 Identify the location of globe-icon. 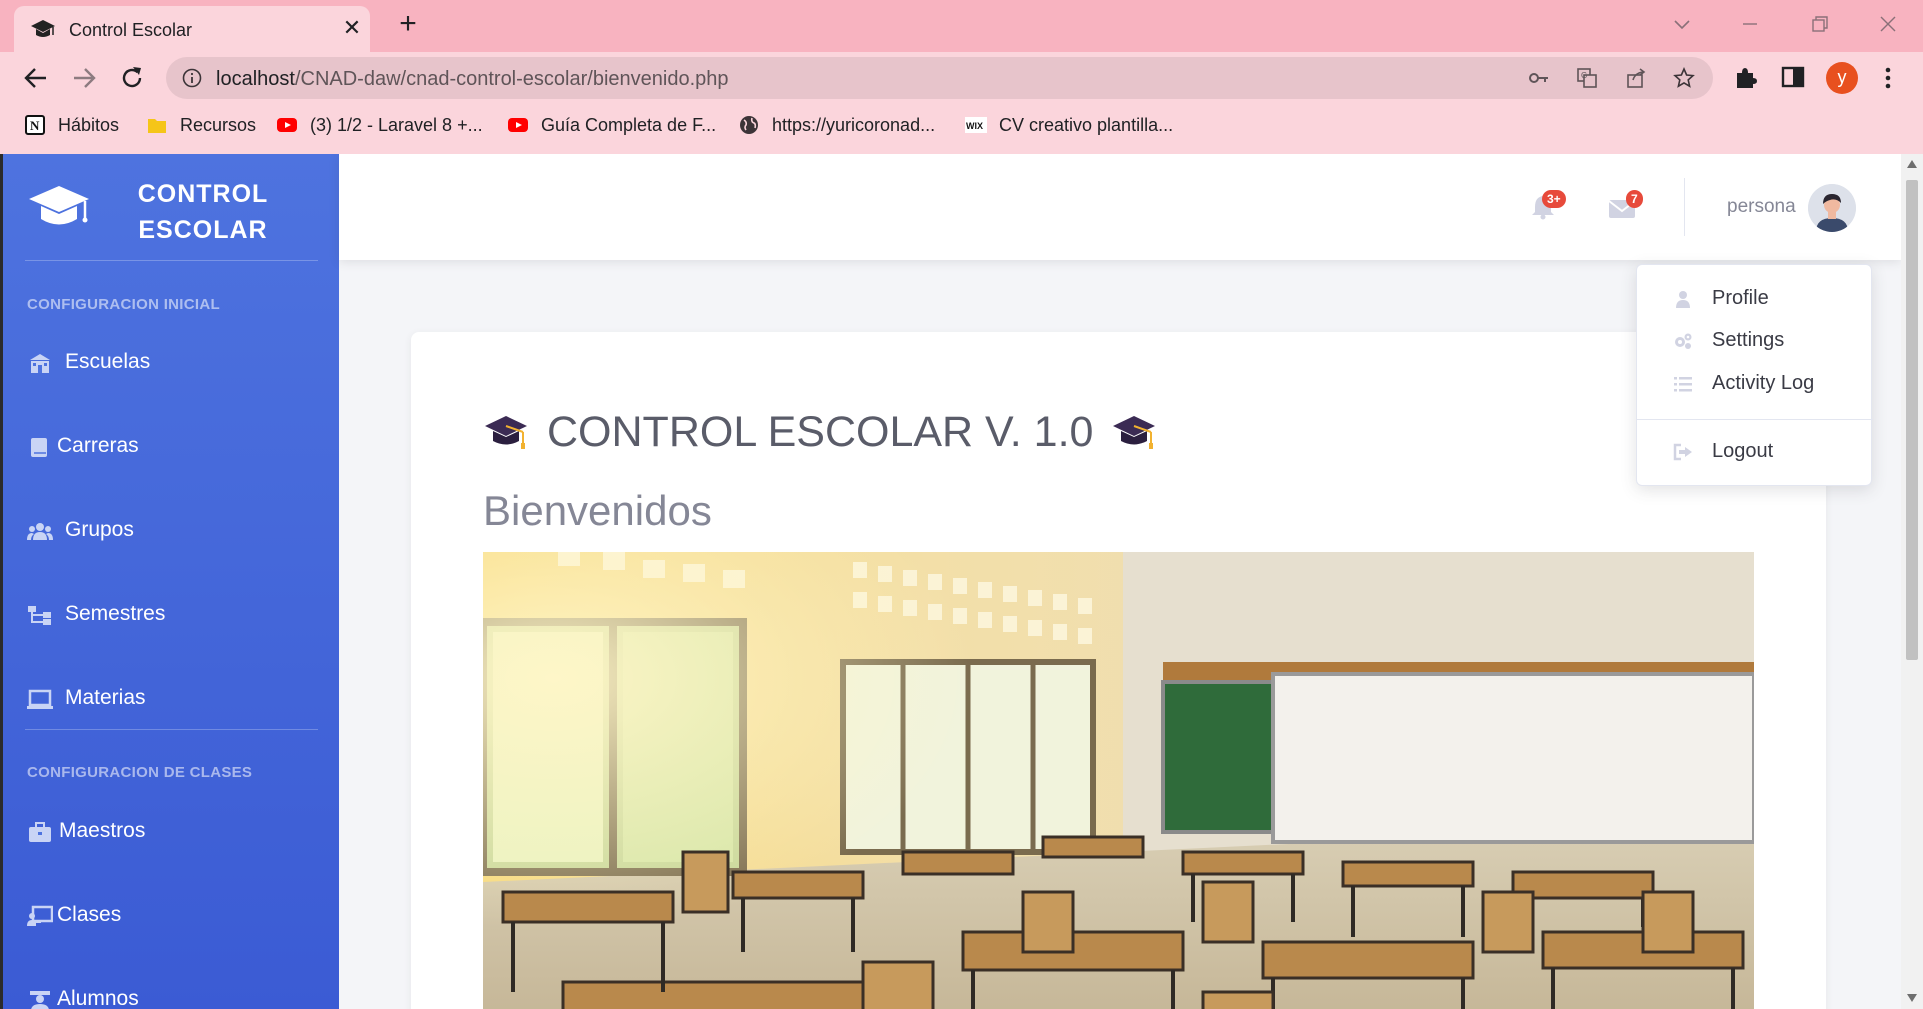
(749, 125).